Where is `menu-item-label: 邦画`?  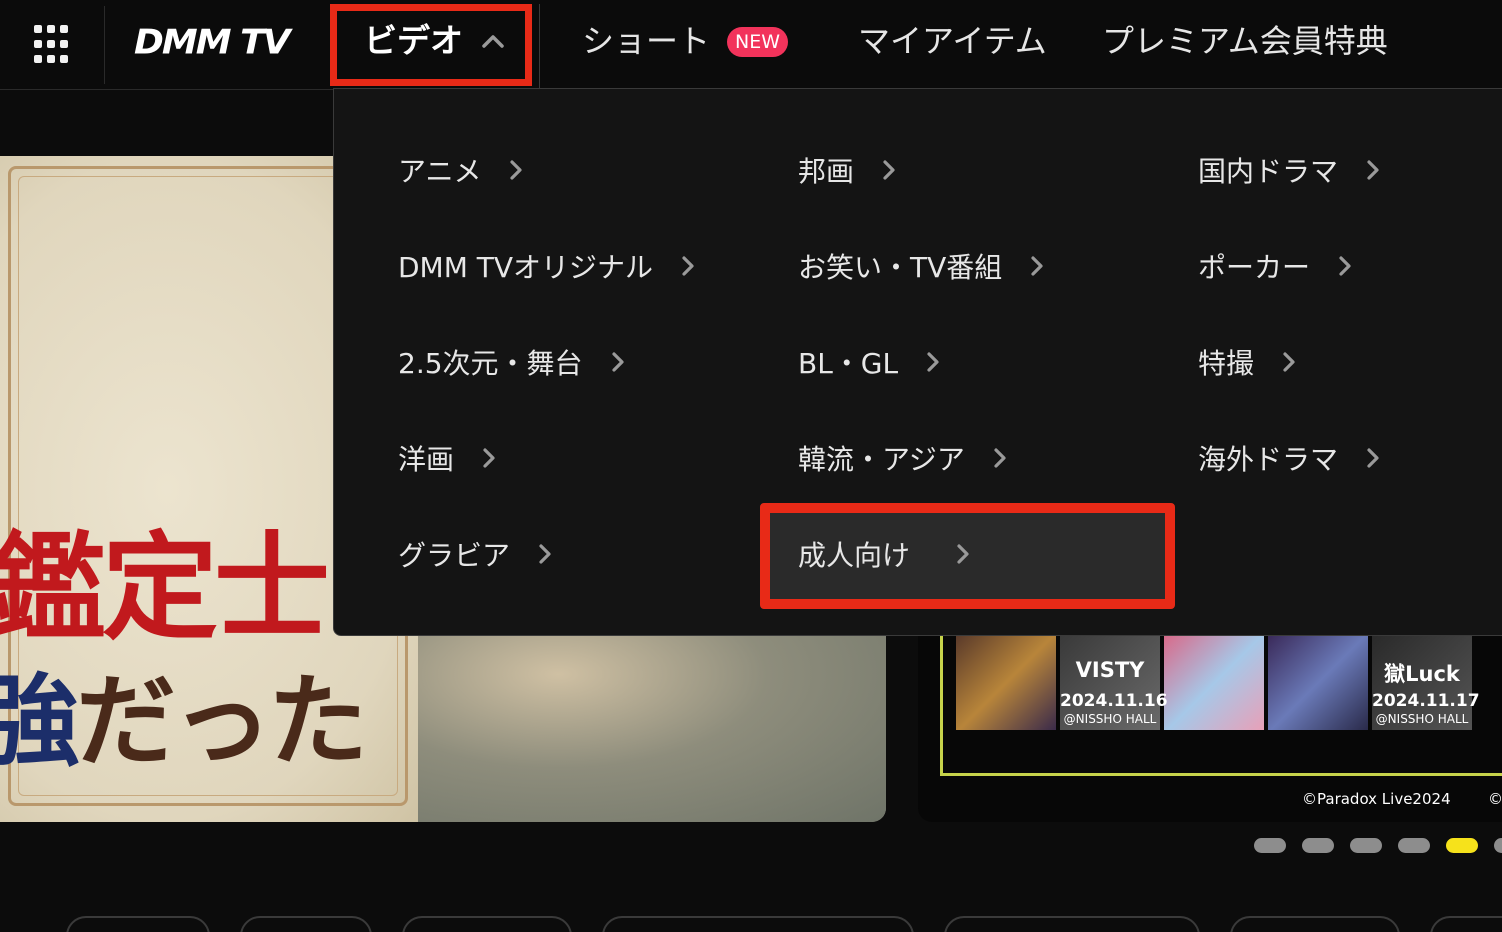
menu-item-label: 邦画 is located at coordinates (826, 171).